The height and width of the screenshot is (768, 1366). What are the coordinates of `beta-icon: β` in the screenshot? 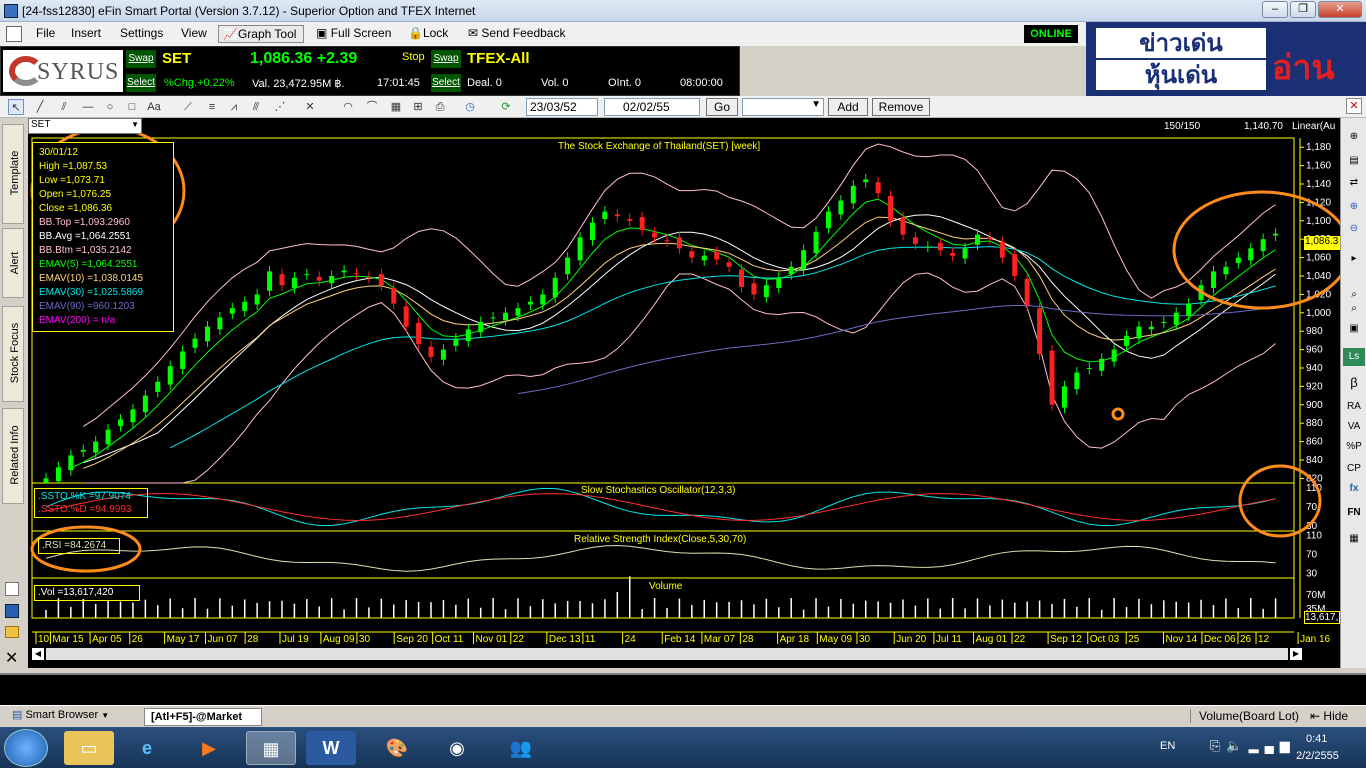 It's located at (1354, 383).